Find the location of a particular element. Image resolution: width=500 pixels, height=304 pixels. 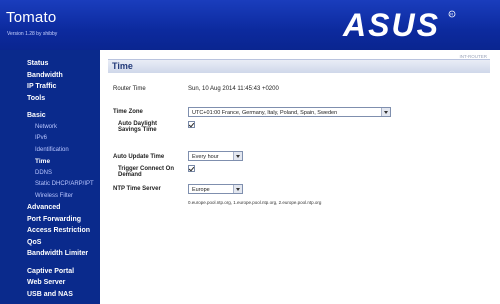

ntp-server-label: NTP Time Server is located at coordinates (137, 189).